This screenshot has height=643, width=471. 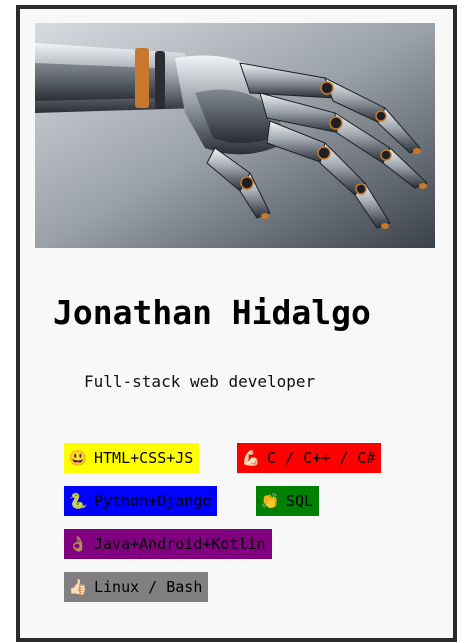 I want to click on skill-tag-html-css-js: 😃 HTML+CSS+JS, so click(x=132, y=458).